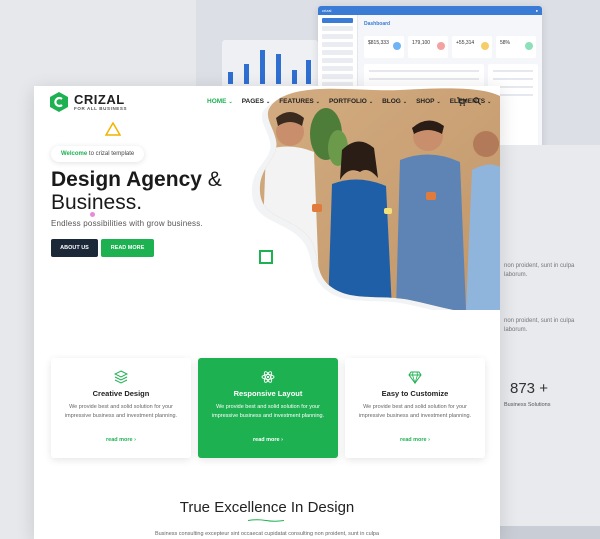 Image resolution: width=600 pixels, height=539 pixels. Describe the element at coordinates (121, 393) in the screenshot. I see `feature-title: Creative Design` at that location.